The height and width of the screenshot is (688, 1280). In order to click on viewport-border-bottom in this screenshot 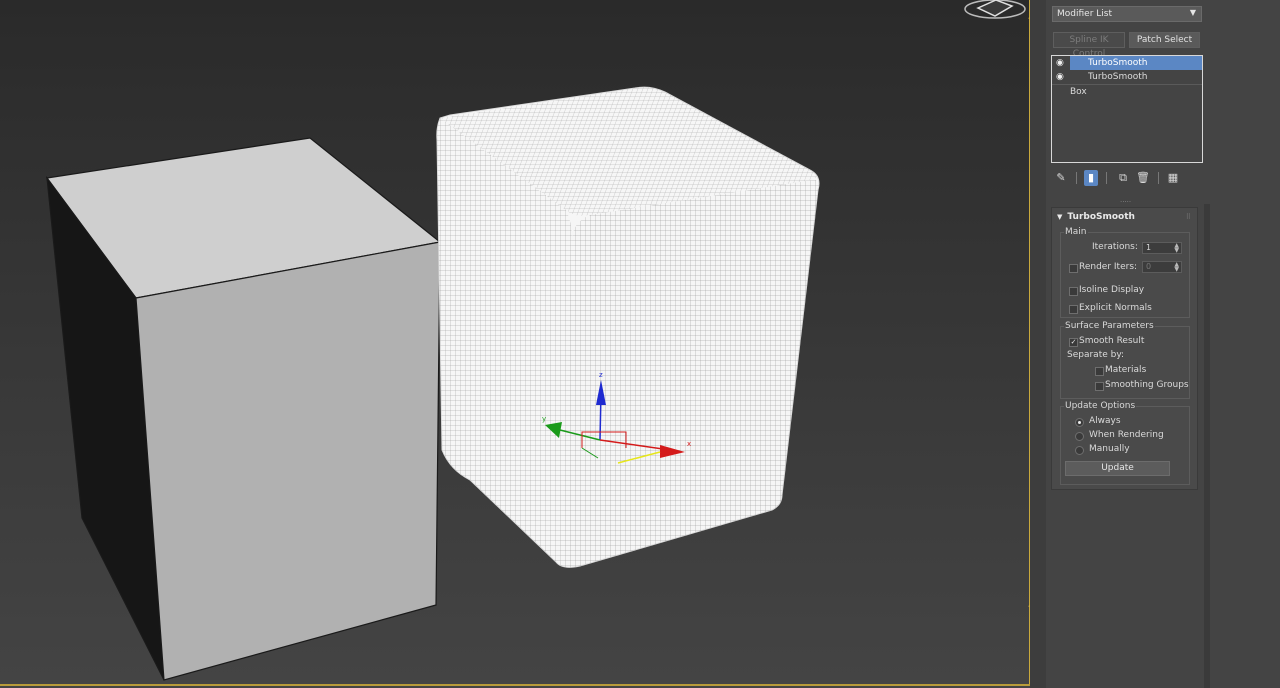, I will do `click(523, 685)`.